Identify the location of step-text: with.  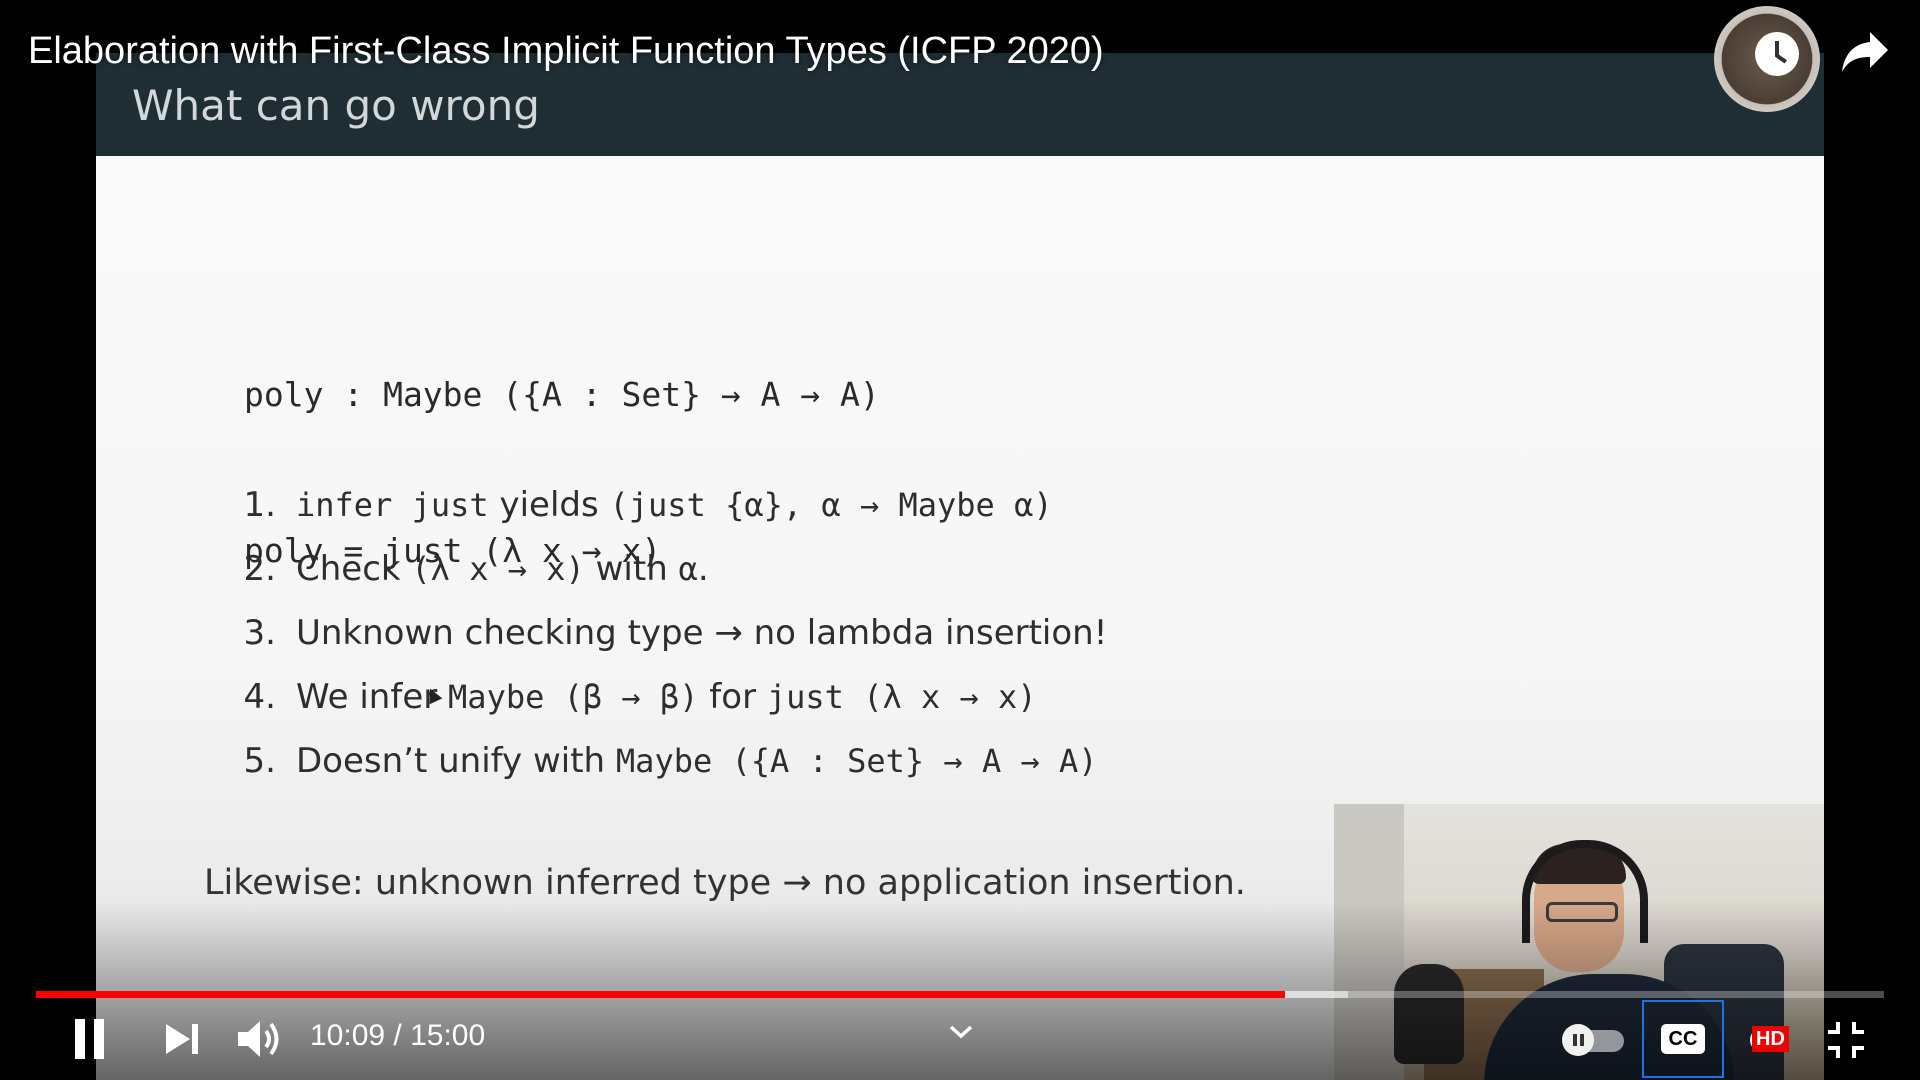
(631, 569).